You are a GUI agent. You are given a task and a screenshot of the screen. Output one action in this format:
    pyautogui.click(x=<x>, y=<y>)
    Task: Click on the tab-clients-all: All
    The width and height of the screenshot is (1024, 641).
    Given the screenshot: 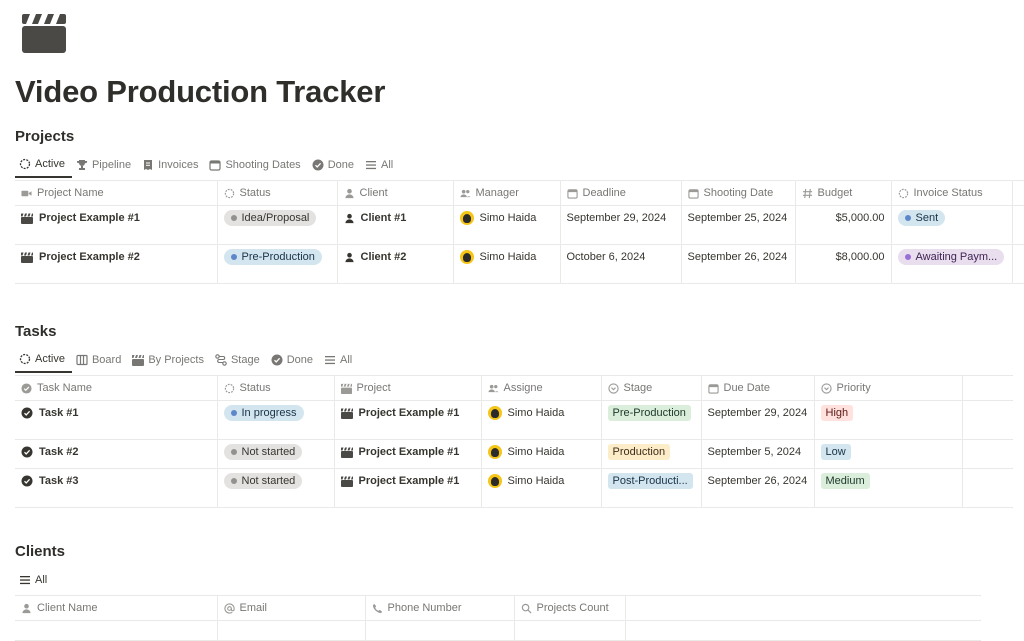 What is the action you would take?
    pyautogui.click(x=34, y=580)
    